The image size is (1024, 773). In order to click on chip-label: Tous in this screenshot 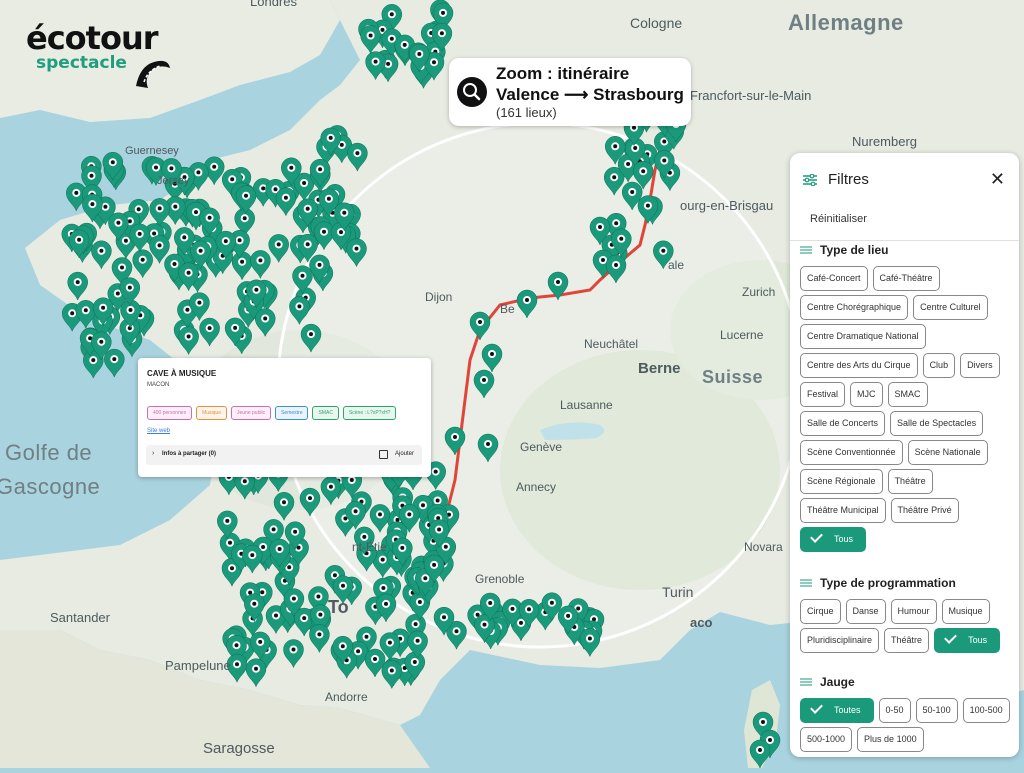, I will do `click(844, 539)`.